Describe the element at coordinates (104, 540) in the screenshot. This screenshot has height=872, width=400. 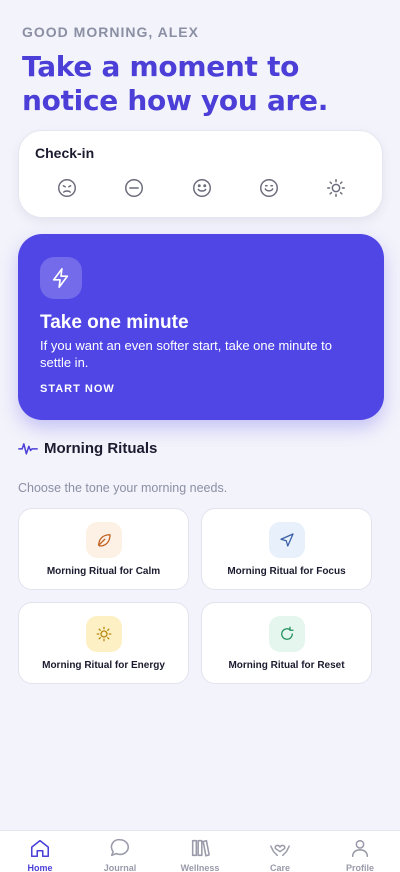
I see `leaf-icon` at that location.